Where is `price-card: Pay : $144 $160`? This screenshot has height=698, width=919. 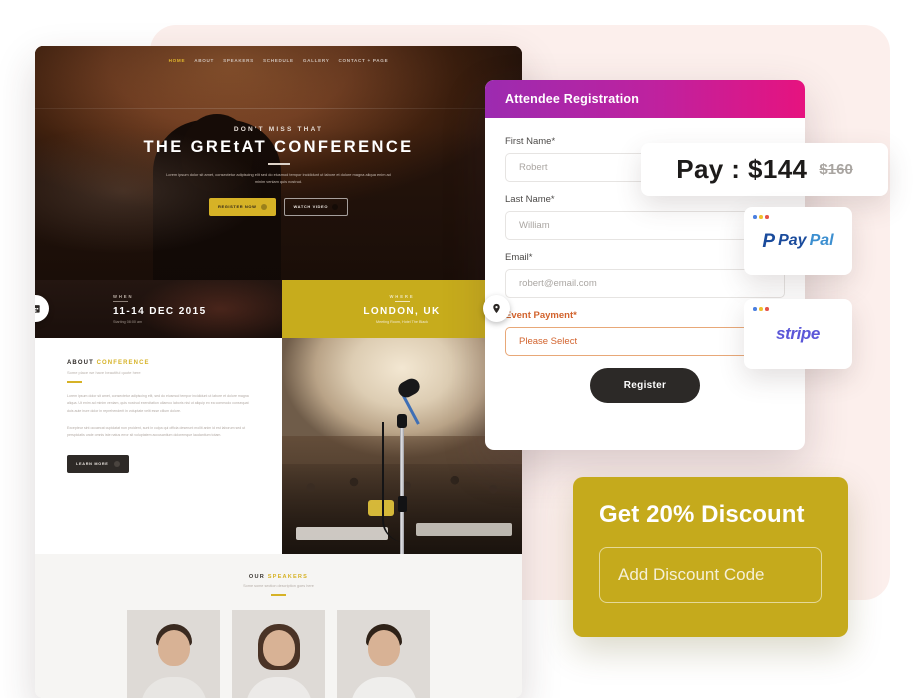
price-card: Pay : $144 $160 is located at coordinates (764, 169).